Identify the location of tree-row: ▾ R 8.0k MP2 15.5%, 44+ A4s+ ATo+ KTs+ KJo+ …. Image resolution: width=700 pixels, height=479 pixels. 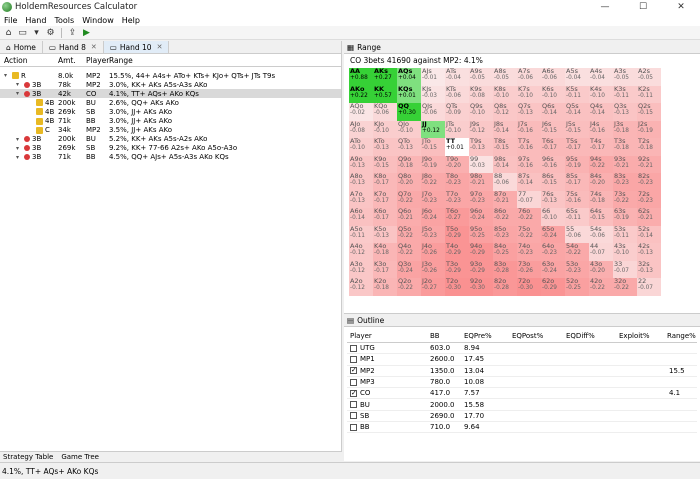
(170, 75).